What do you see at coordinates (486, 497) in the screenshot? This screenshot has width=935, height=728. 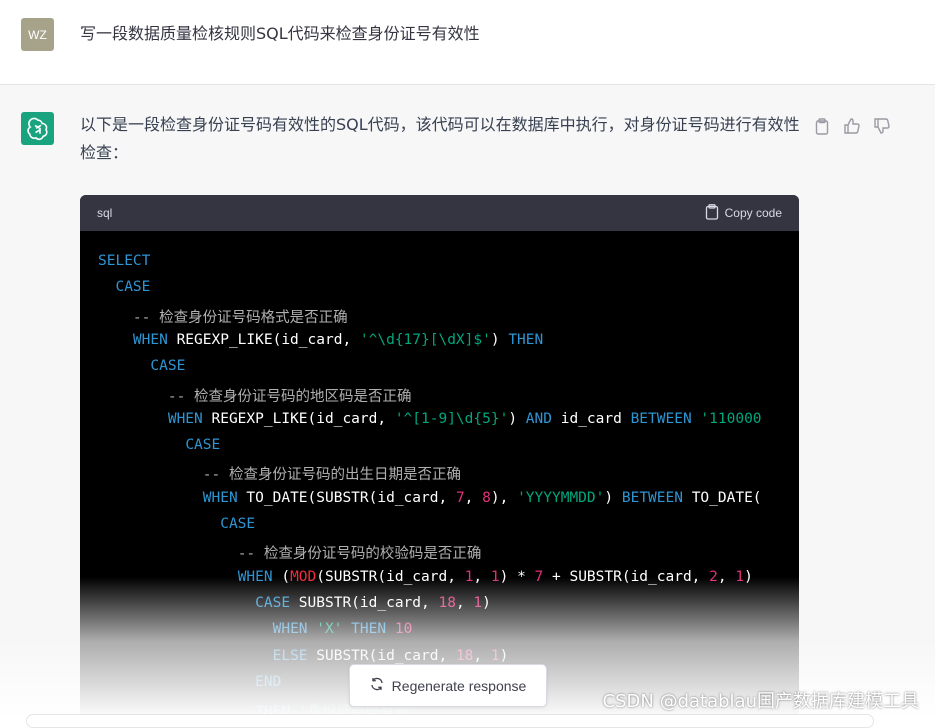 I see `code-token: 8` at bounding box center [486, 497].